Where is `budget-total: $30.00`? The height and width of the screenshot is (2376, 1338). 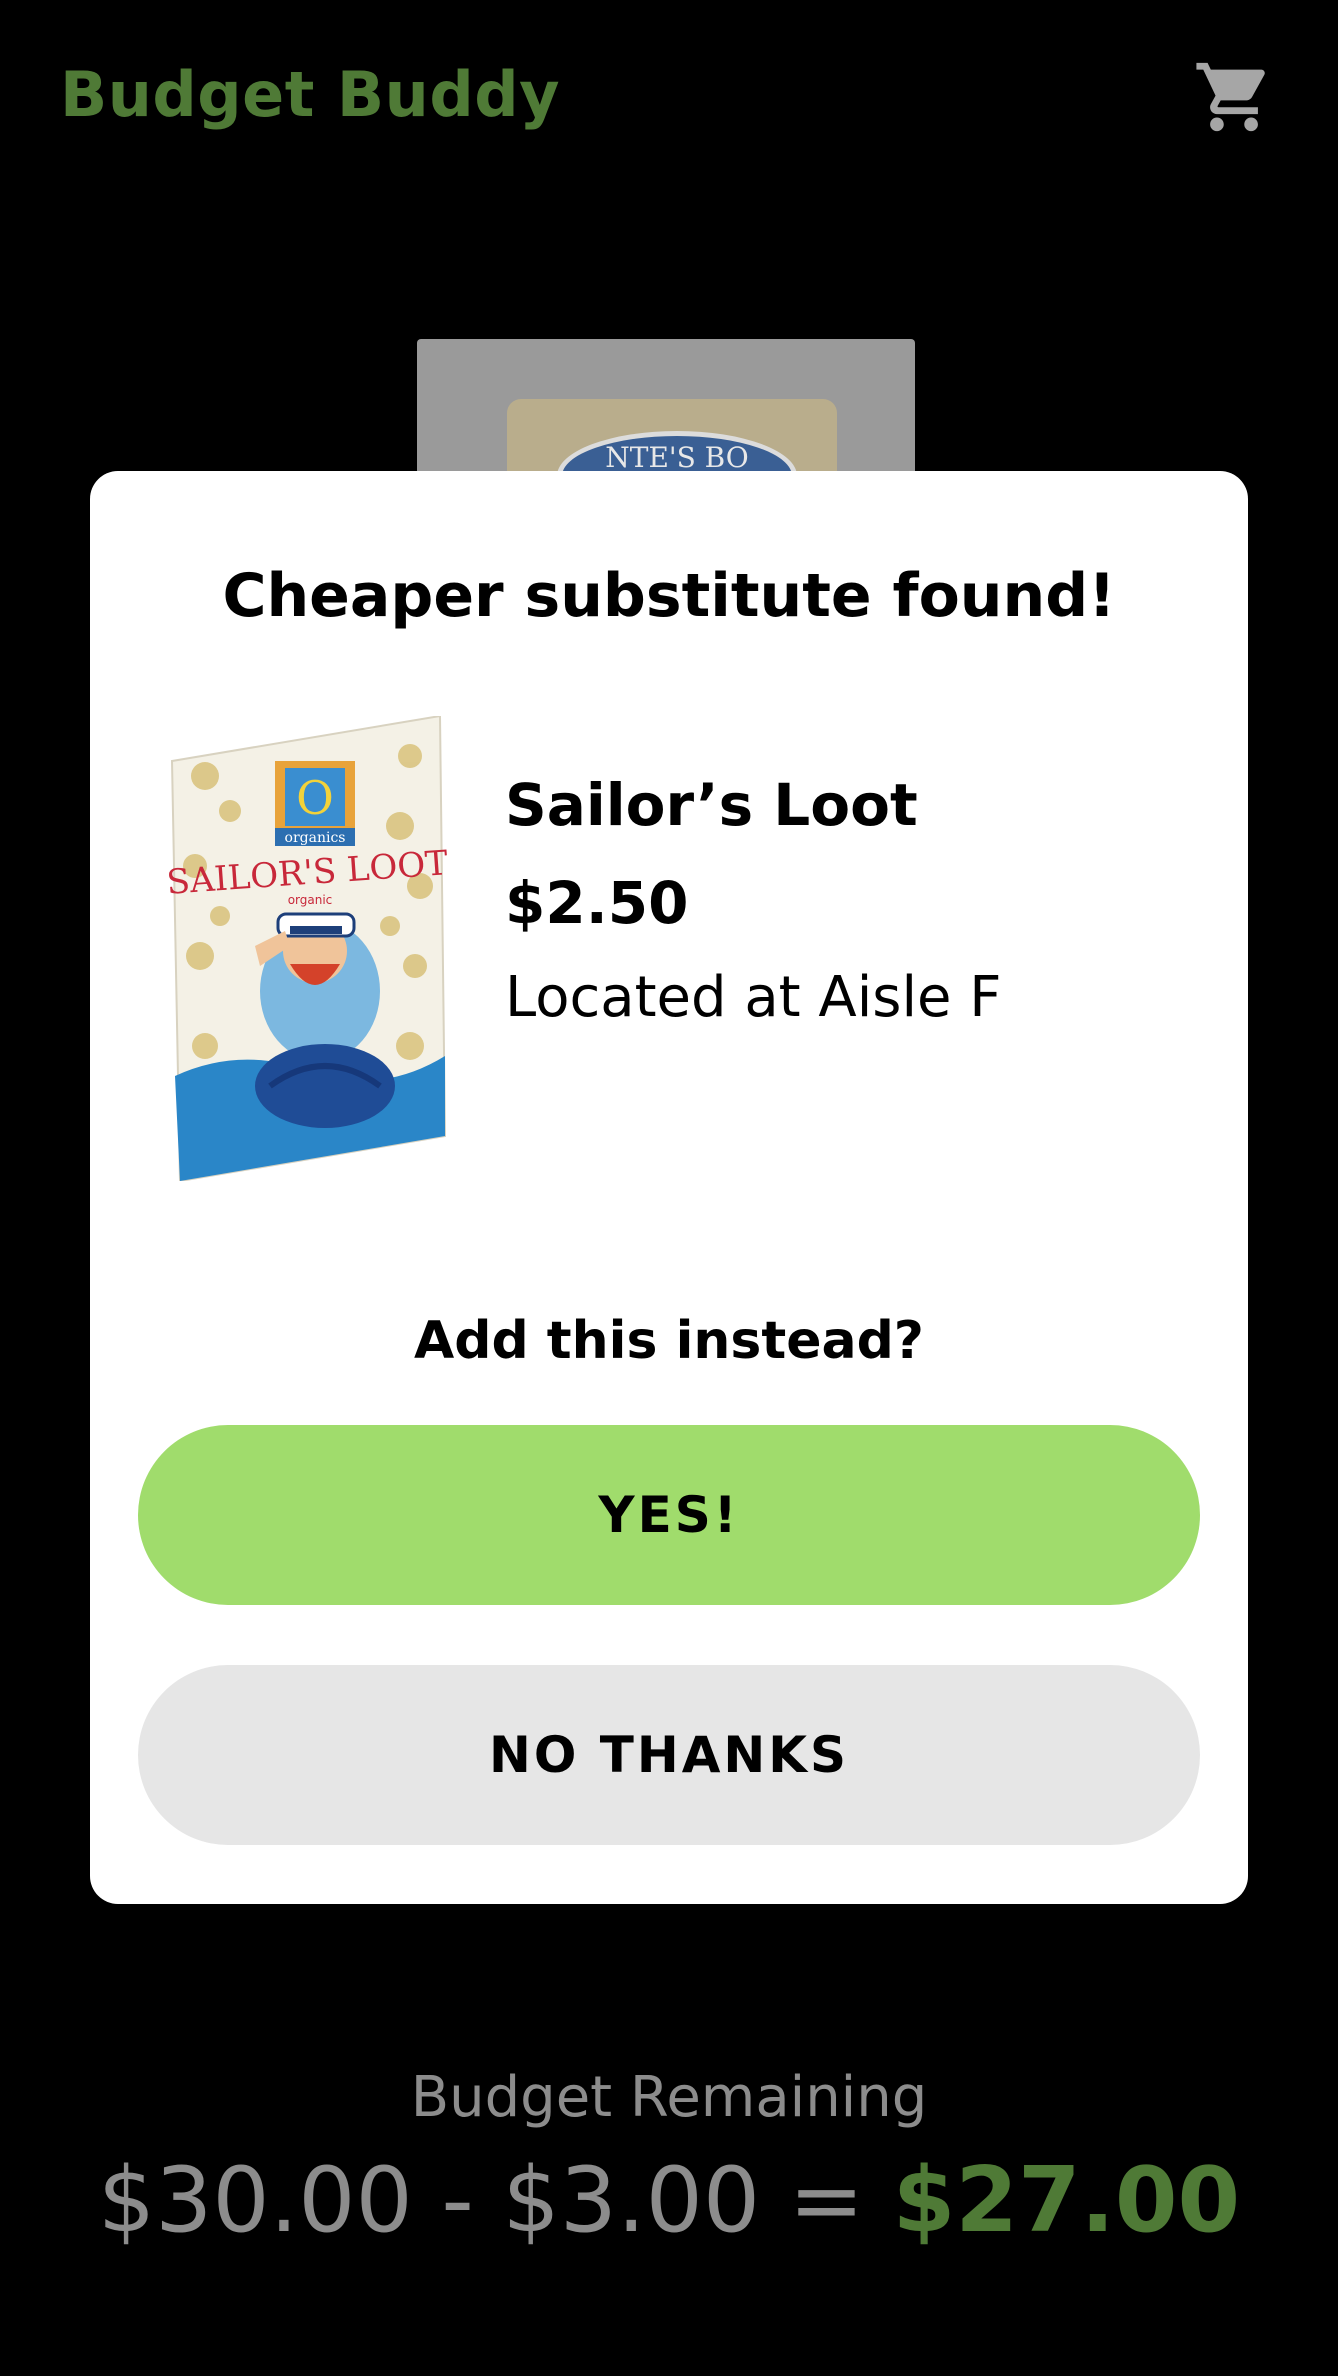
budget-total: $30.00 is located at coordinates (255, 2200).